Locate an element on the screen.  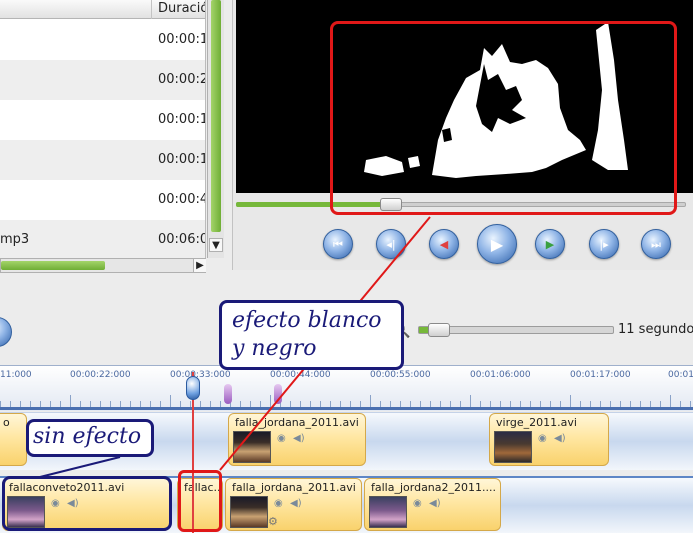
ruler-tick-label: 00:01 is located at coordinates (680, 375).